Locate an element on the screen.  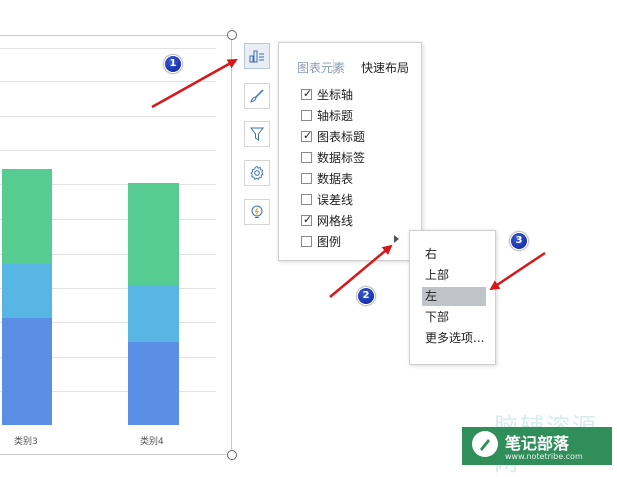
callout-1: 1 is located at coordinates (173, 64).